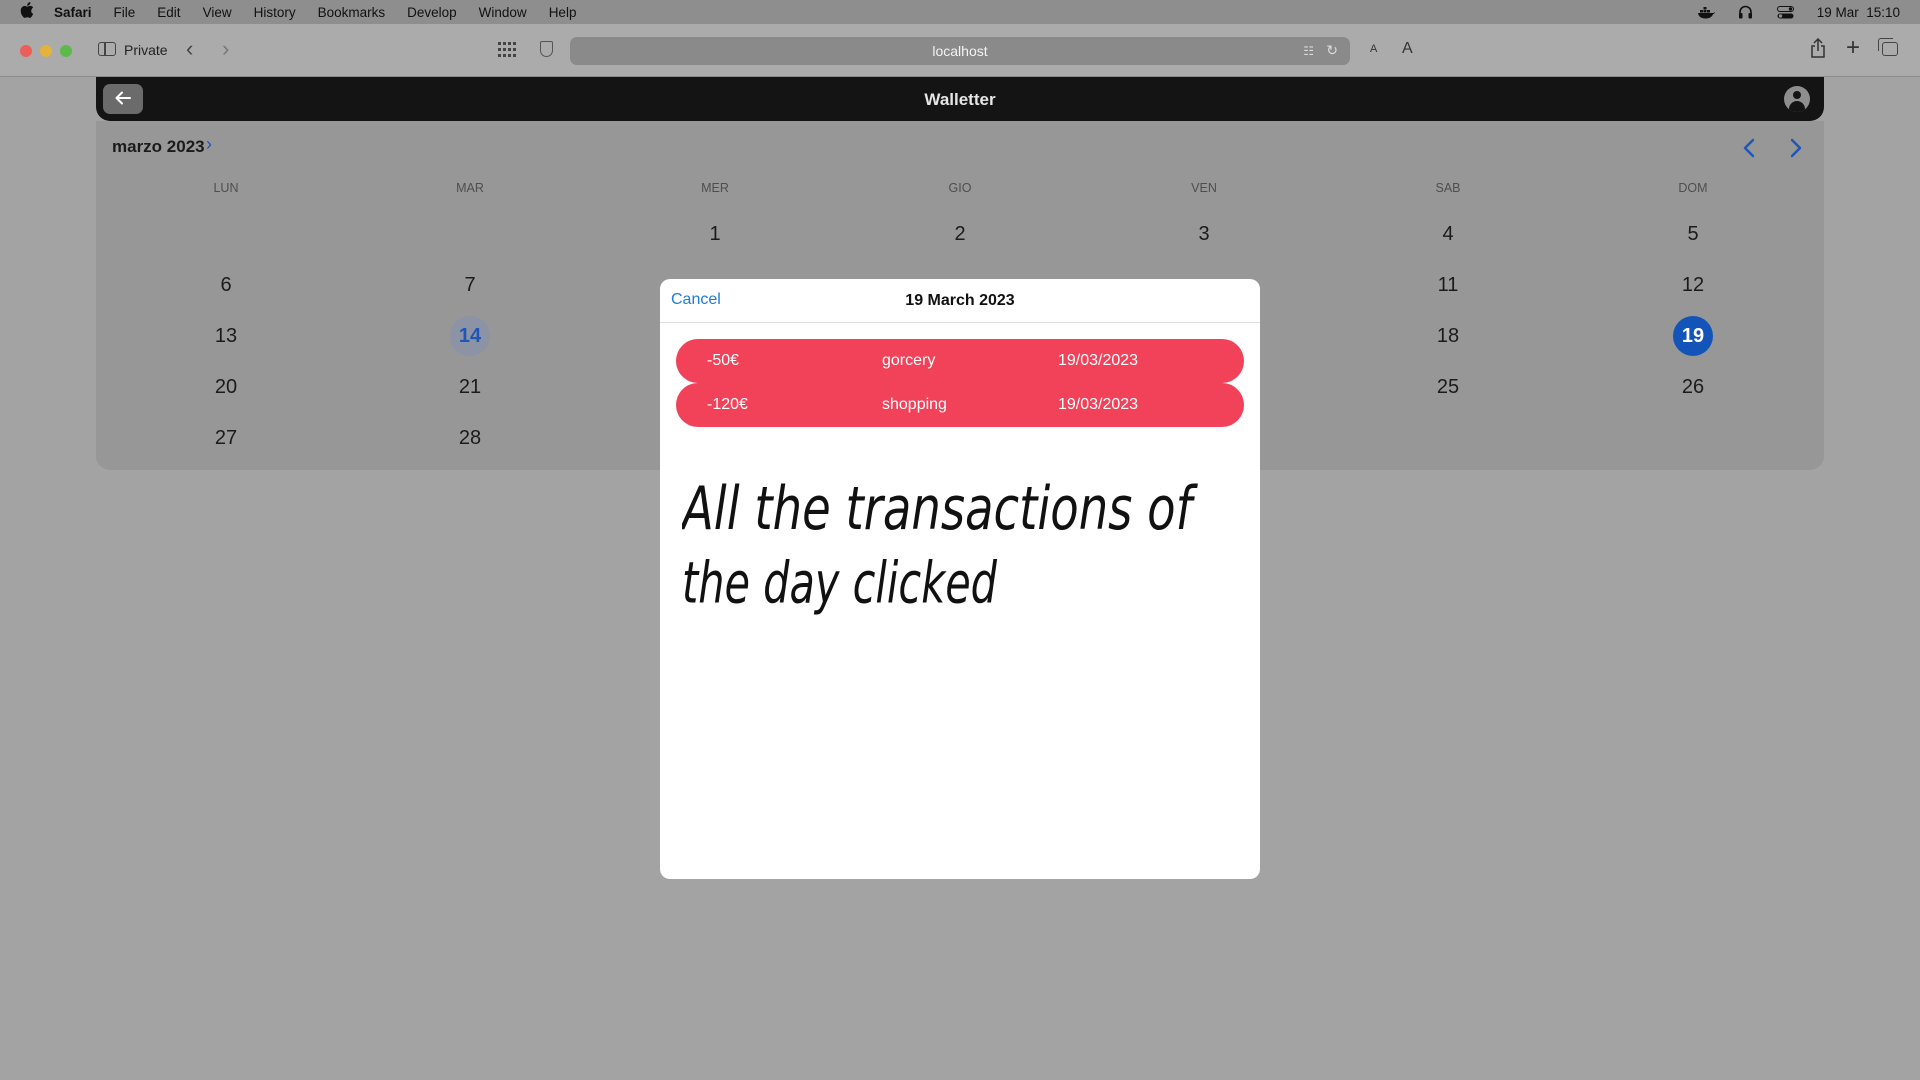 The image size is (1920, 1080). Describe the element at coordinates (909, 360) in the screenshot. I see `transaction-category: gorcery` at that location.